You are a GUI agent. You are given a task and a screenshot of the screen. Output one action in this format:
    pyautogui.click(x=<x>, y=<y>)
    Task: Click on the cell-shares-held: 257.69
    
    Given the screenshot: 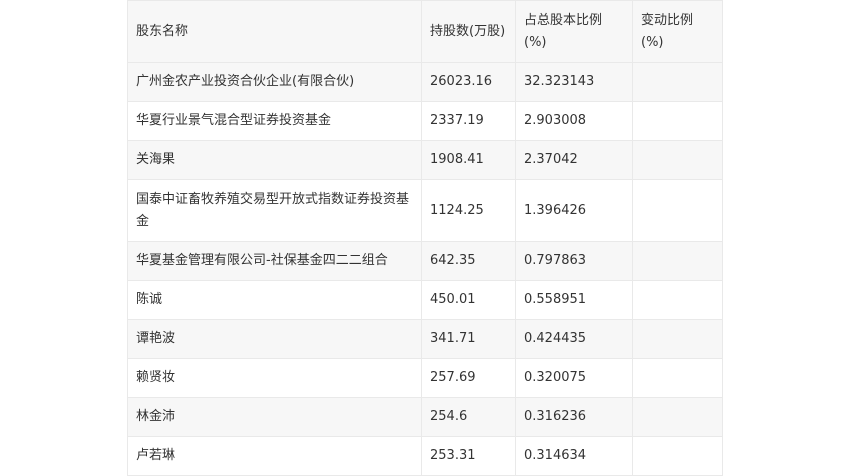 What is the action you would take?
    pyautogui.click(x=468, y=378)
    